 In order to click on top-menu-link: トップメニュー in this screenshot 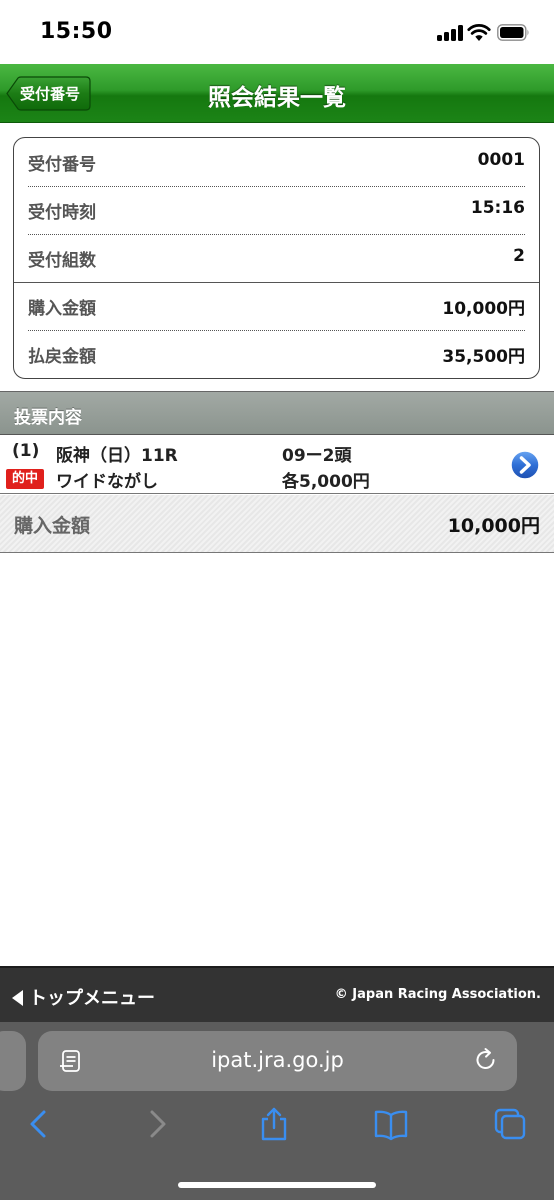, I will do `click(83, 997)`.